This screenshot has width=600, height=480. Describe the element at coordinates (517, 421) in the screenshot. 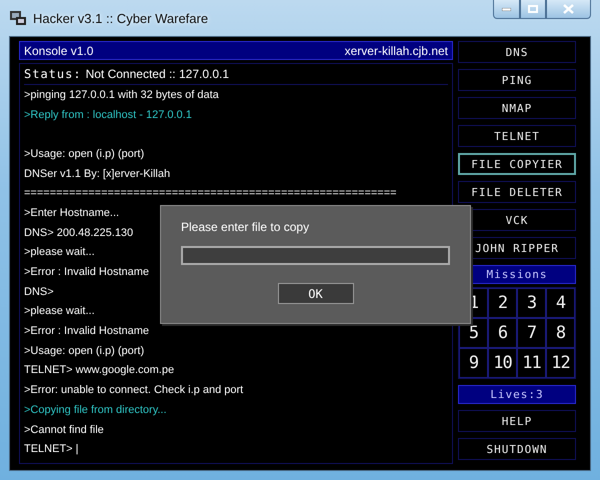

I see `action-button: HELP` at that location.